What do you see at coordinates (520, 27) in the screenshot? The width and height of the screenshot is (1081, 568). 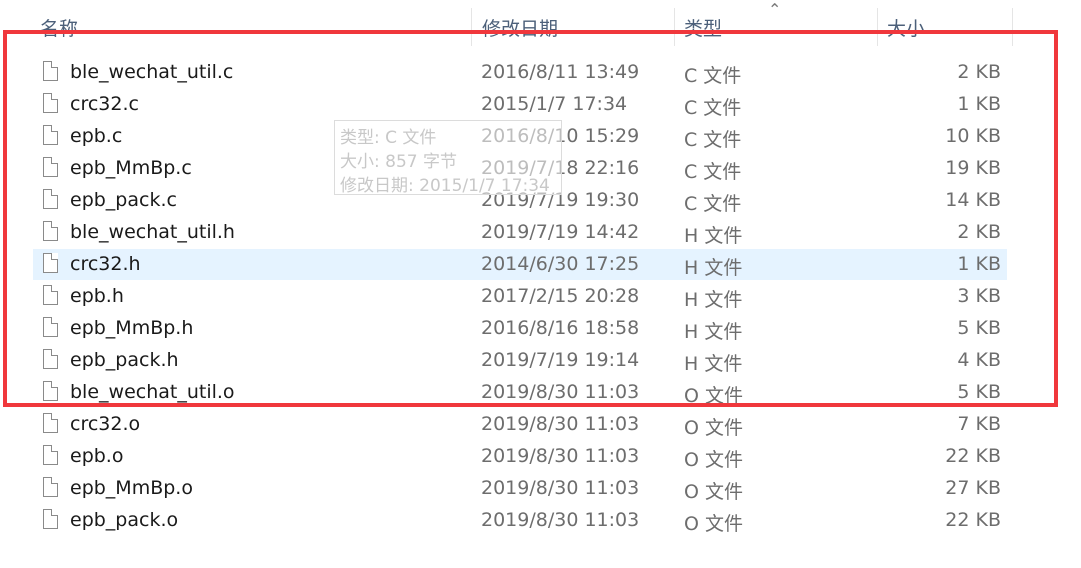 I see `column-header-date: 修改日期` at bounding box center [520, 27].